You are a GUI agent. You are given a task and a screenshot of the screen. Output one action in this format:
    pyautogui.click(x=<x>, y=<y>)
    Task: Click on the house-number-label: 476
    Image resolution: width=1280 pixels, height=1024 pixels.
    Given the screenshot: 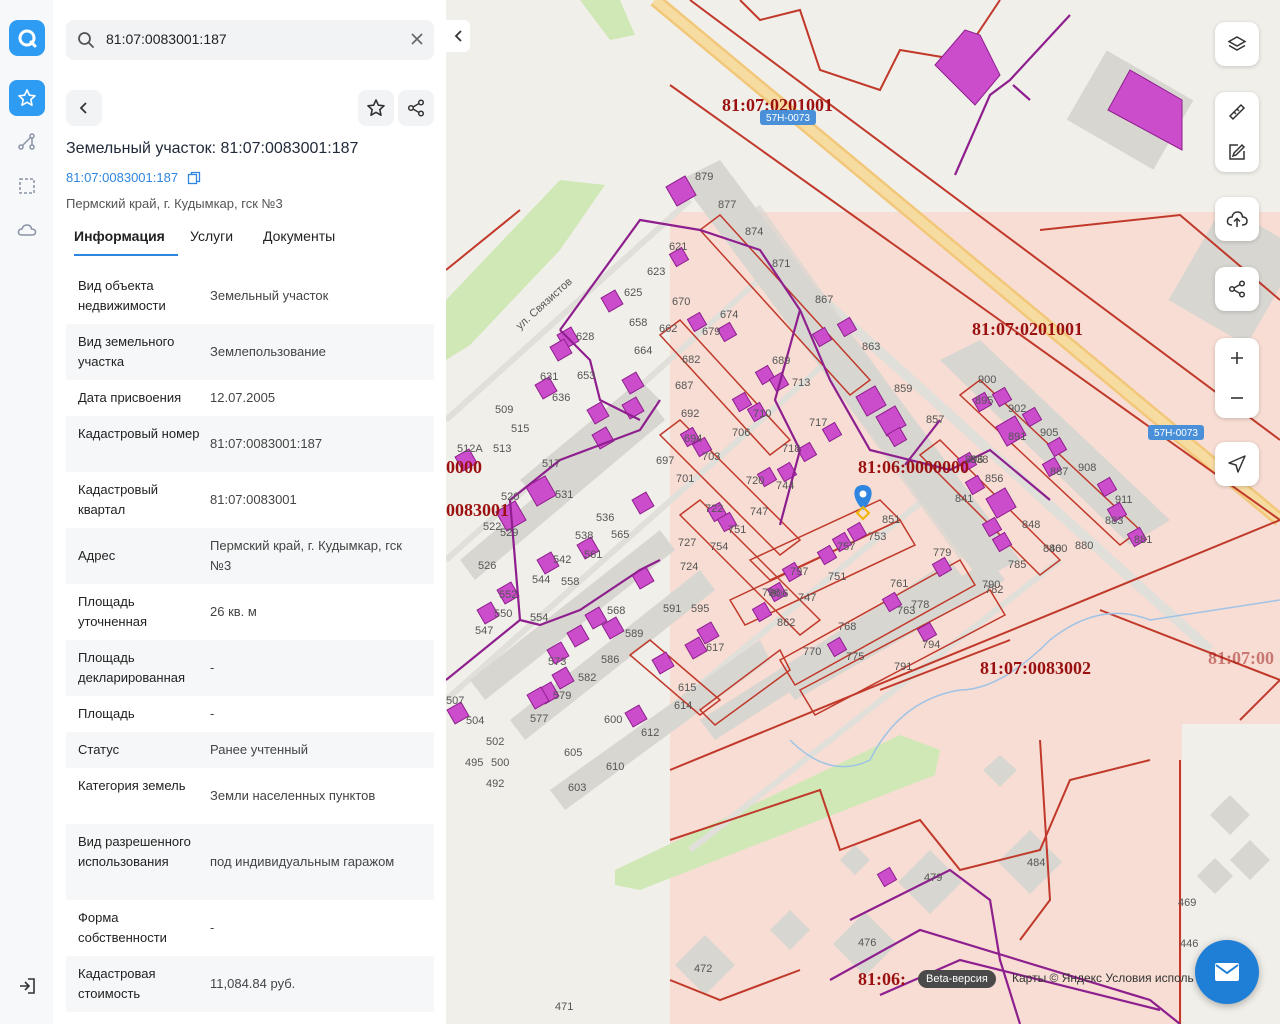 What is the action you would take?
    pyautogui.click(x=867, y=943)
    